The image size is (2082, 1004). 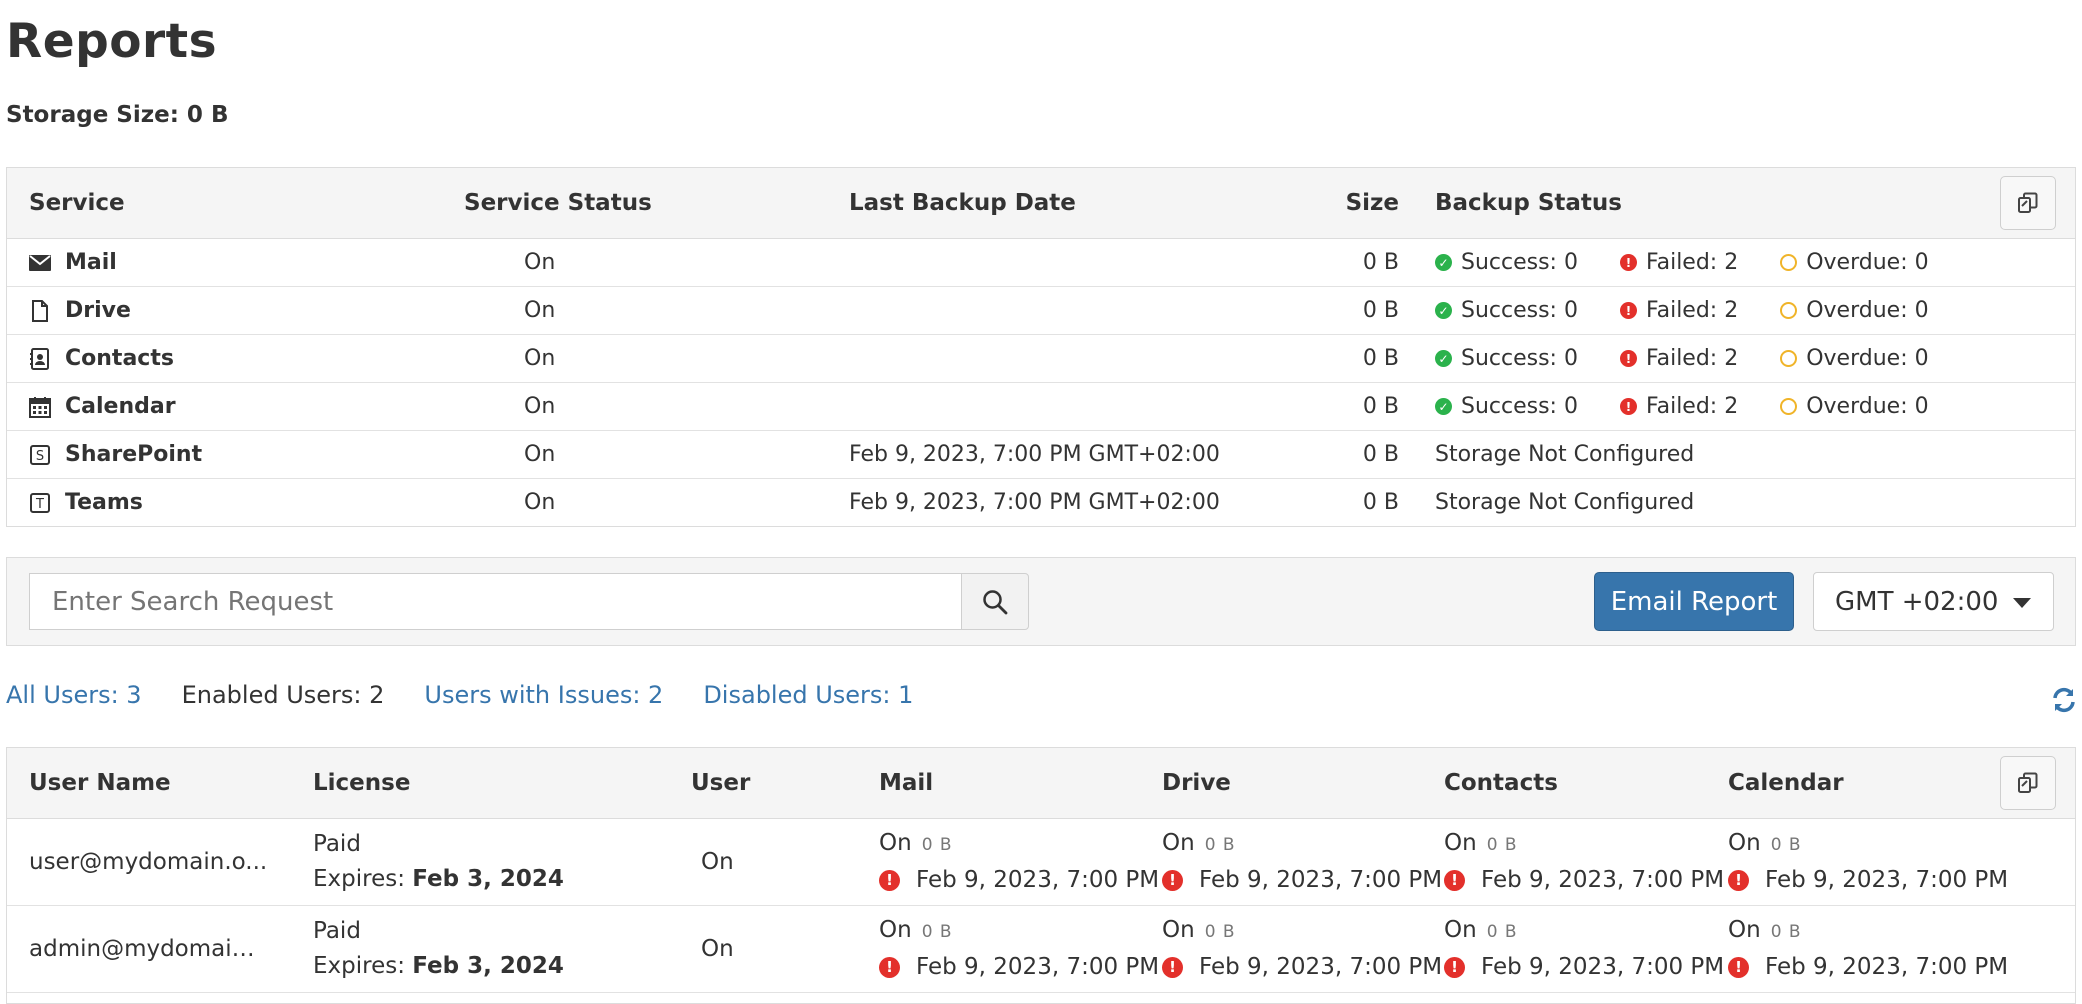 I want to click on header-contacts: Contacts, so click(x=1501, y=783).